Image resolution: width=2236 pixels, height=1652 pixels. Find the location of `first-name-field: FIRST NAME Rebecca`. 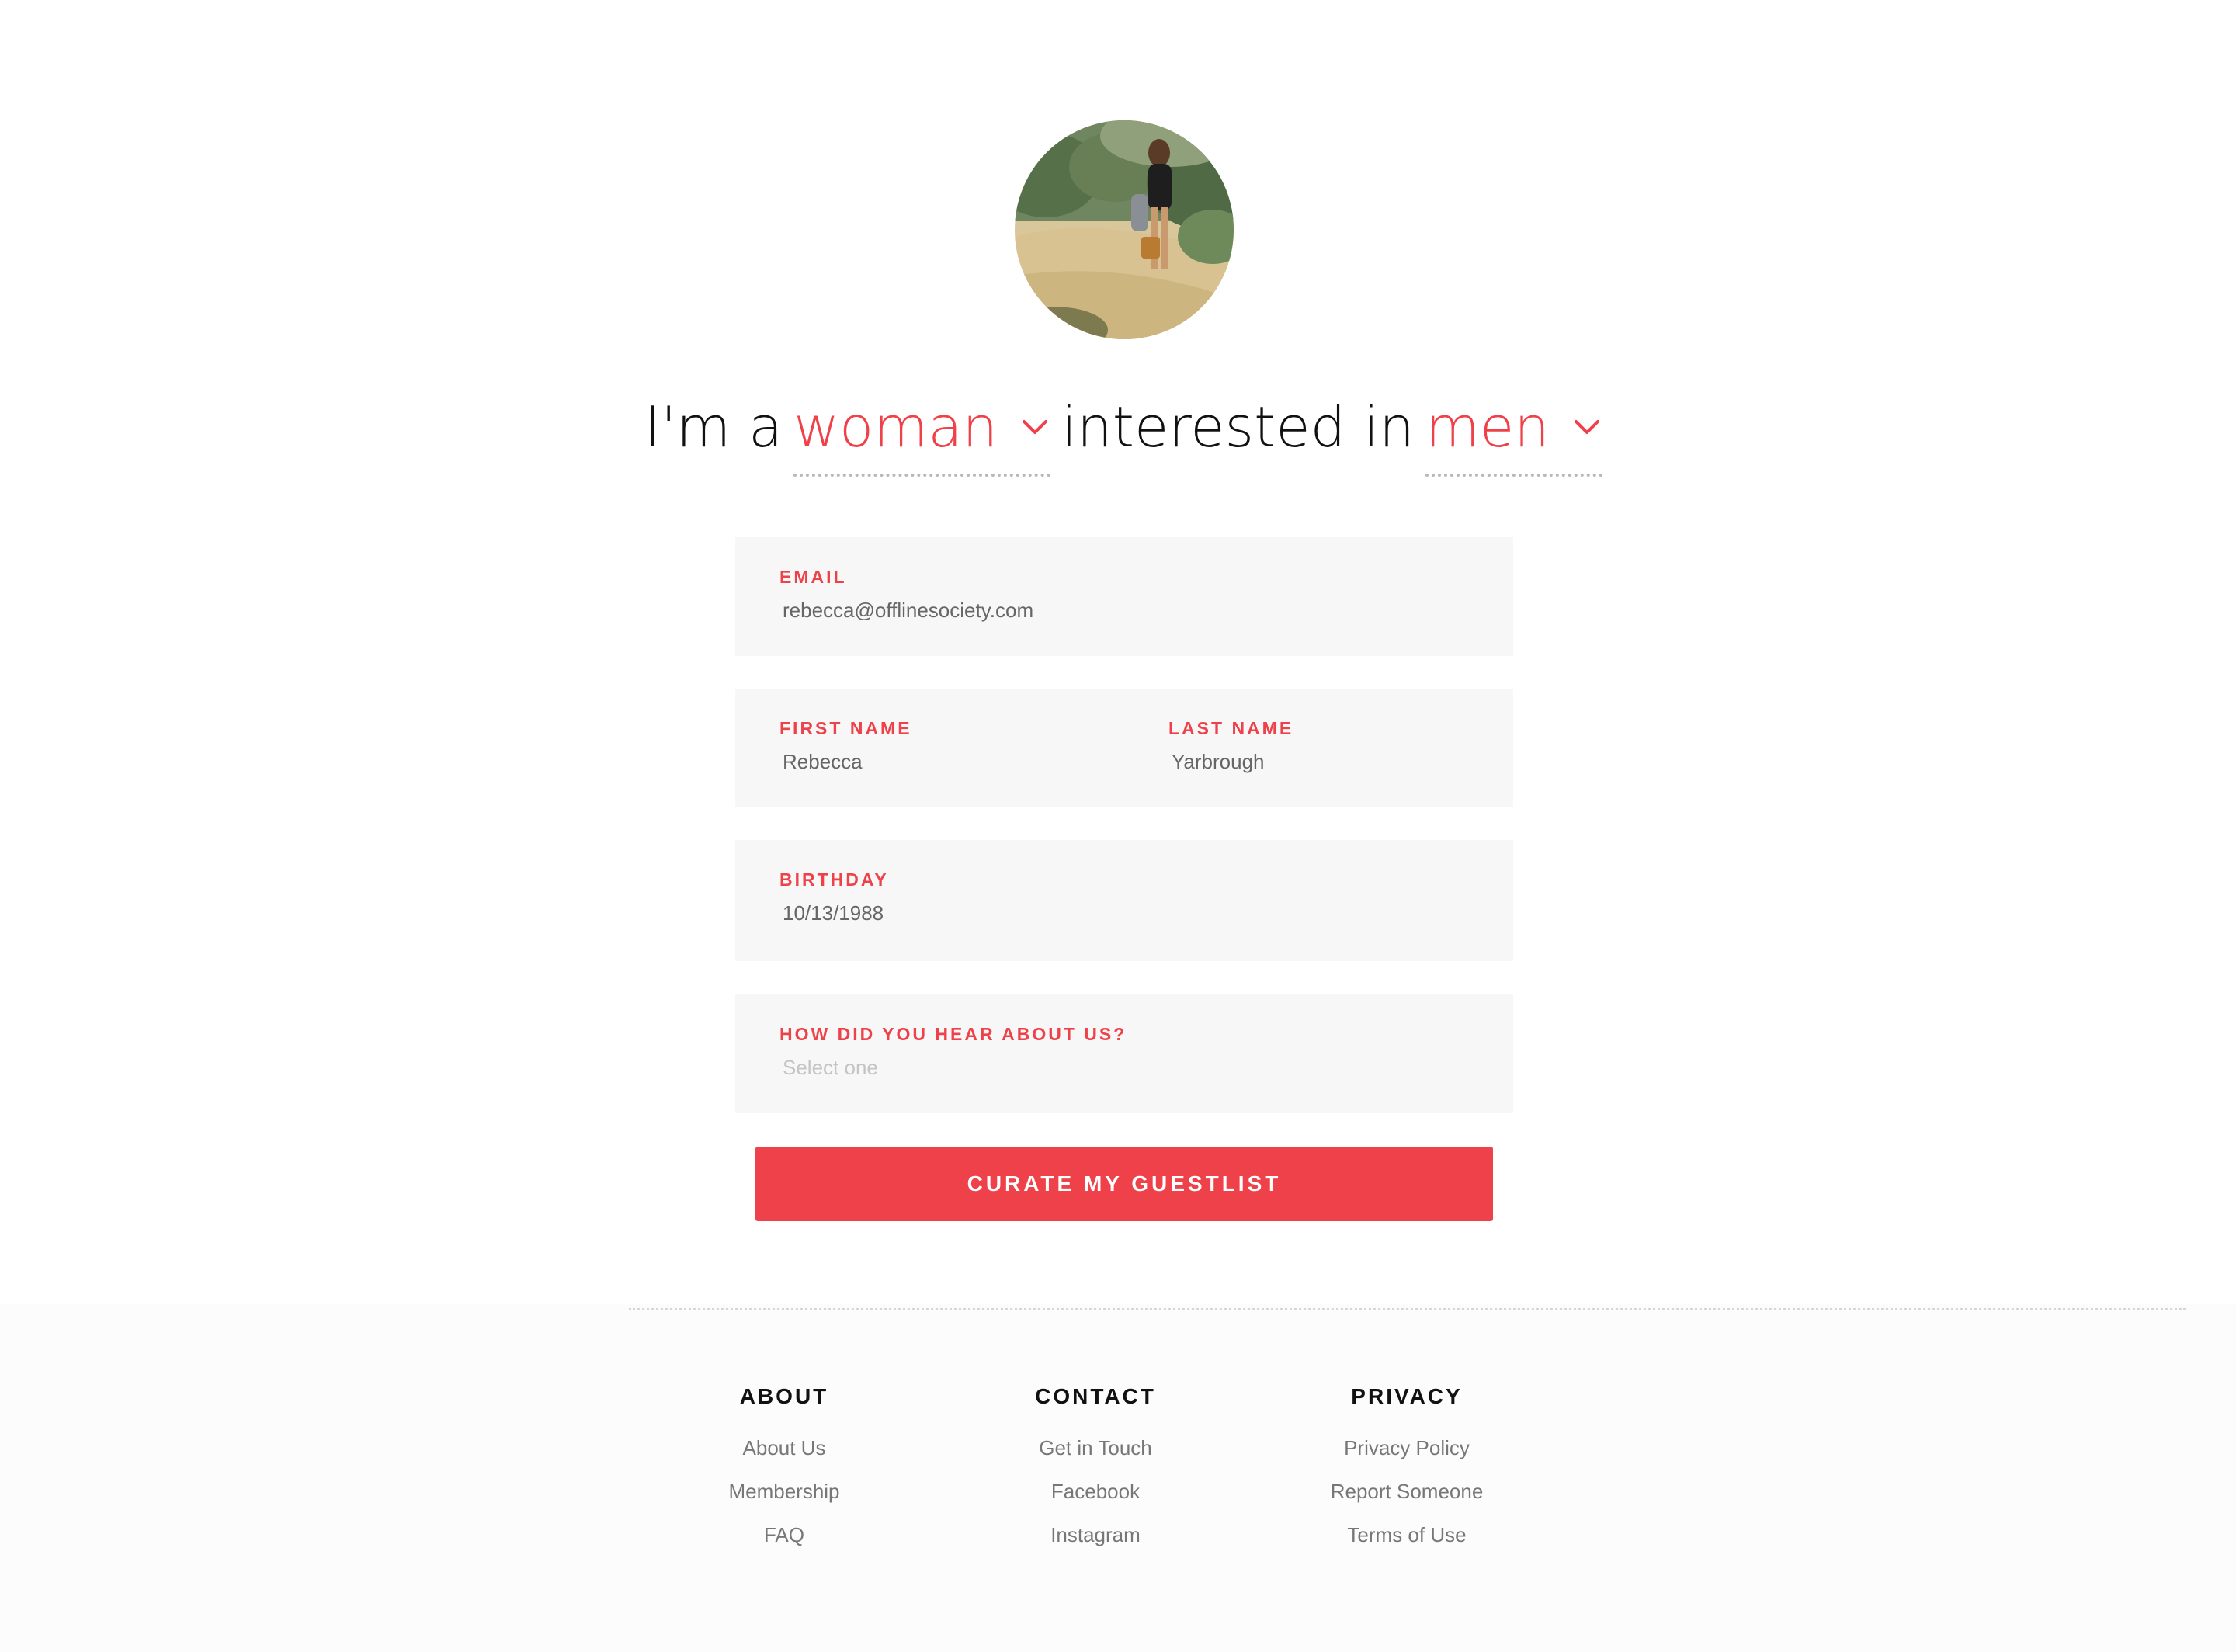

first-name-field: FIRST NAME Rebecca is located at coordinates (845, 746).